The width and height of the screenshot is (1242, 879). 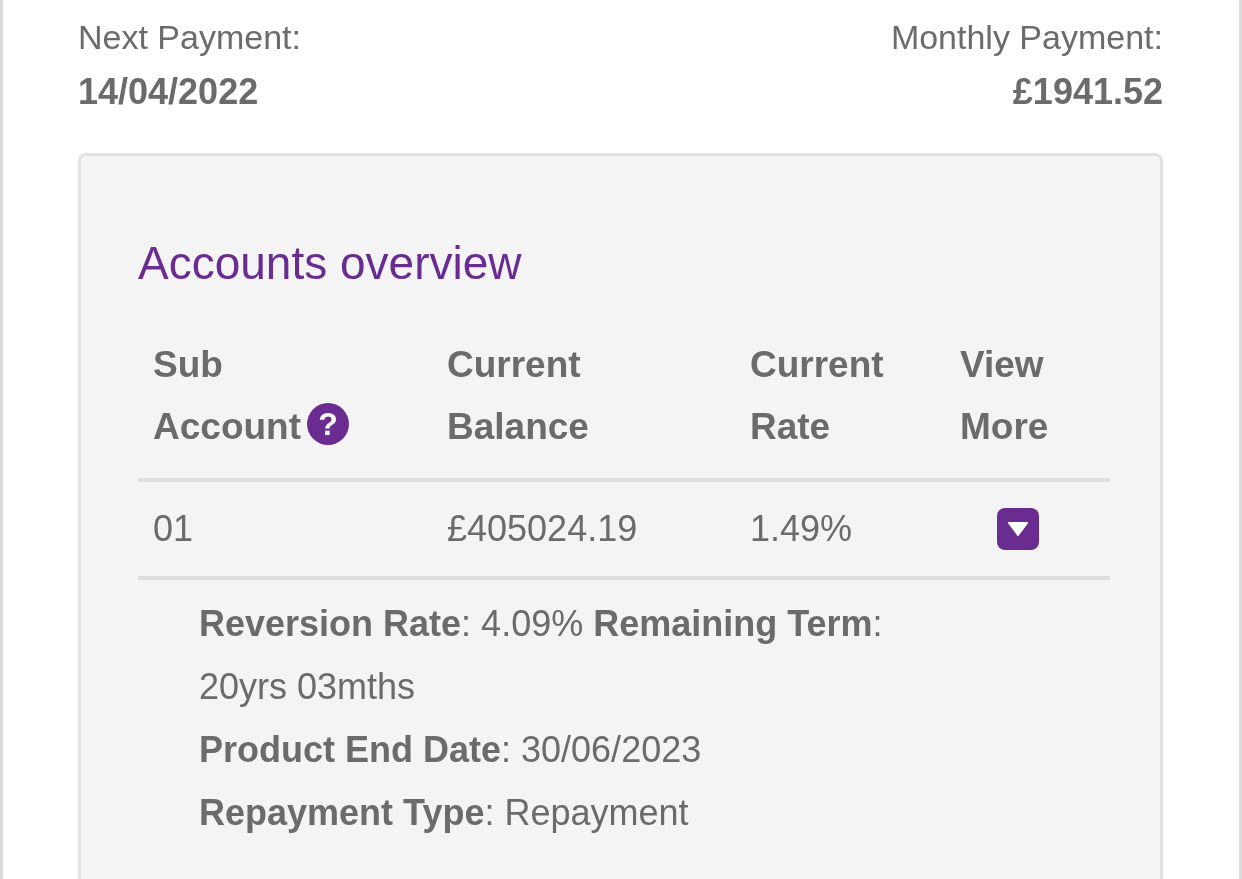 What do you see at coordinates (542, 529) in the screenshot?
I see `table-cell: £405024.19` at bounding box center [542, 529].